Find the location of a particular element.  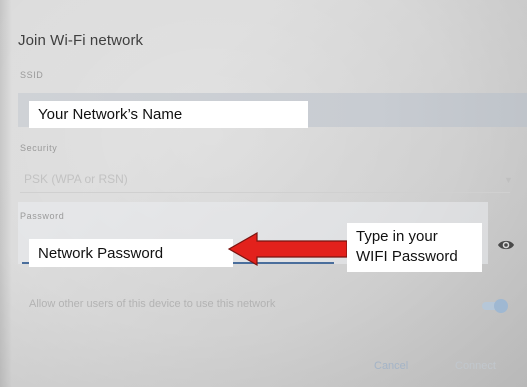

instruction-line-2: WIFI Password is located at coordinates (407, 256).